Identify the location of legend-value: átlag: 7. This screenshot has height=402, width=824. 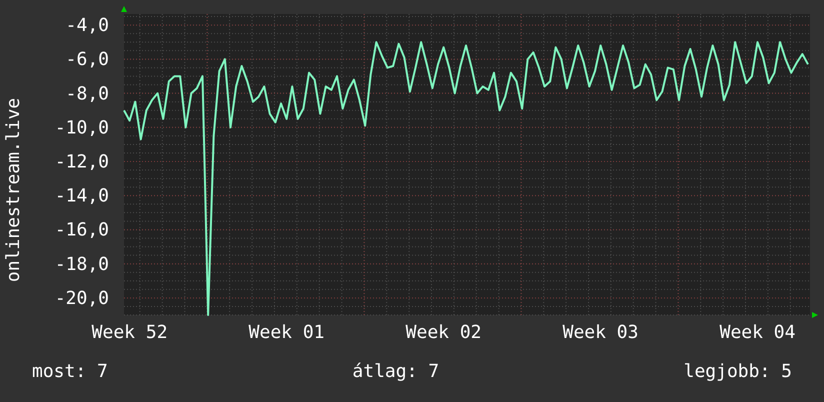
(396, 371).